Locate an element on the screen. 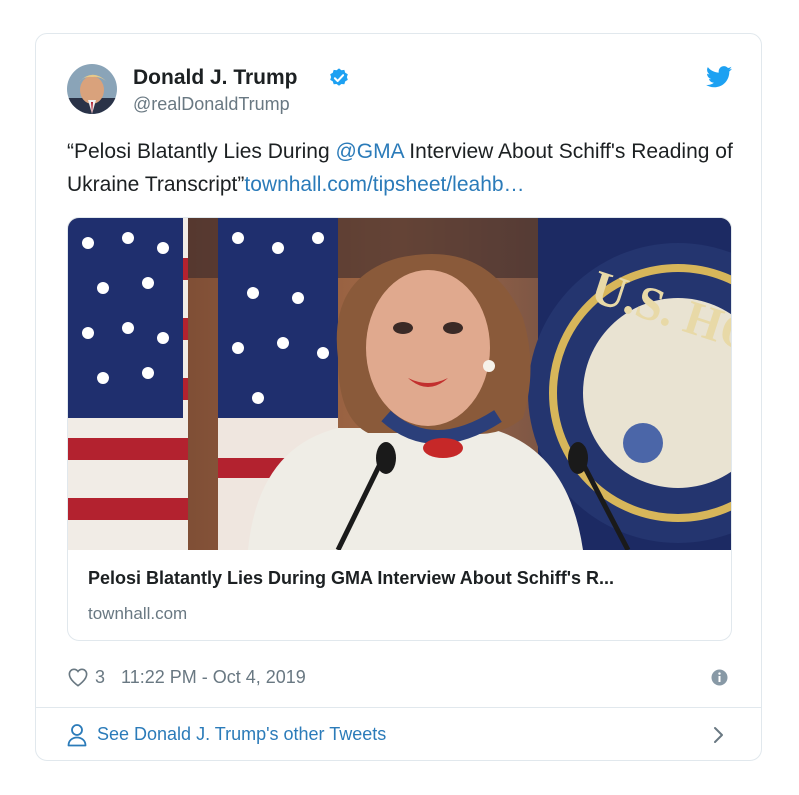  link-card-domain: townhall.com is located at coordinates (138, 613).